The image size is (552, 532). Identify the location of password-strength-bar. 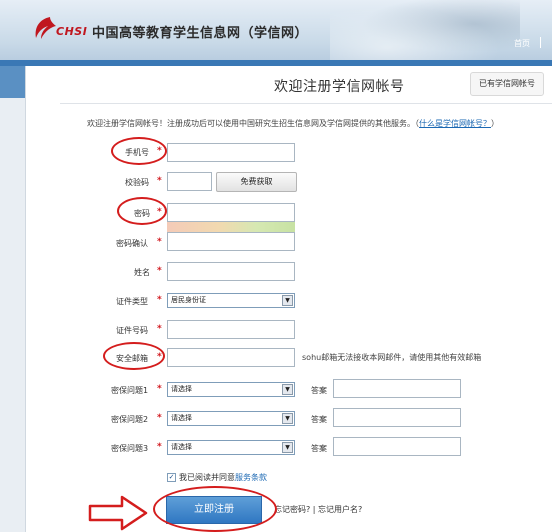
(231, 227).